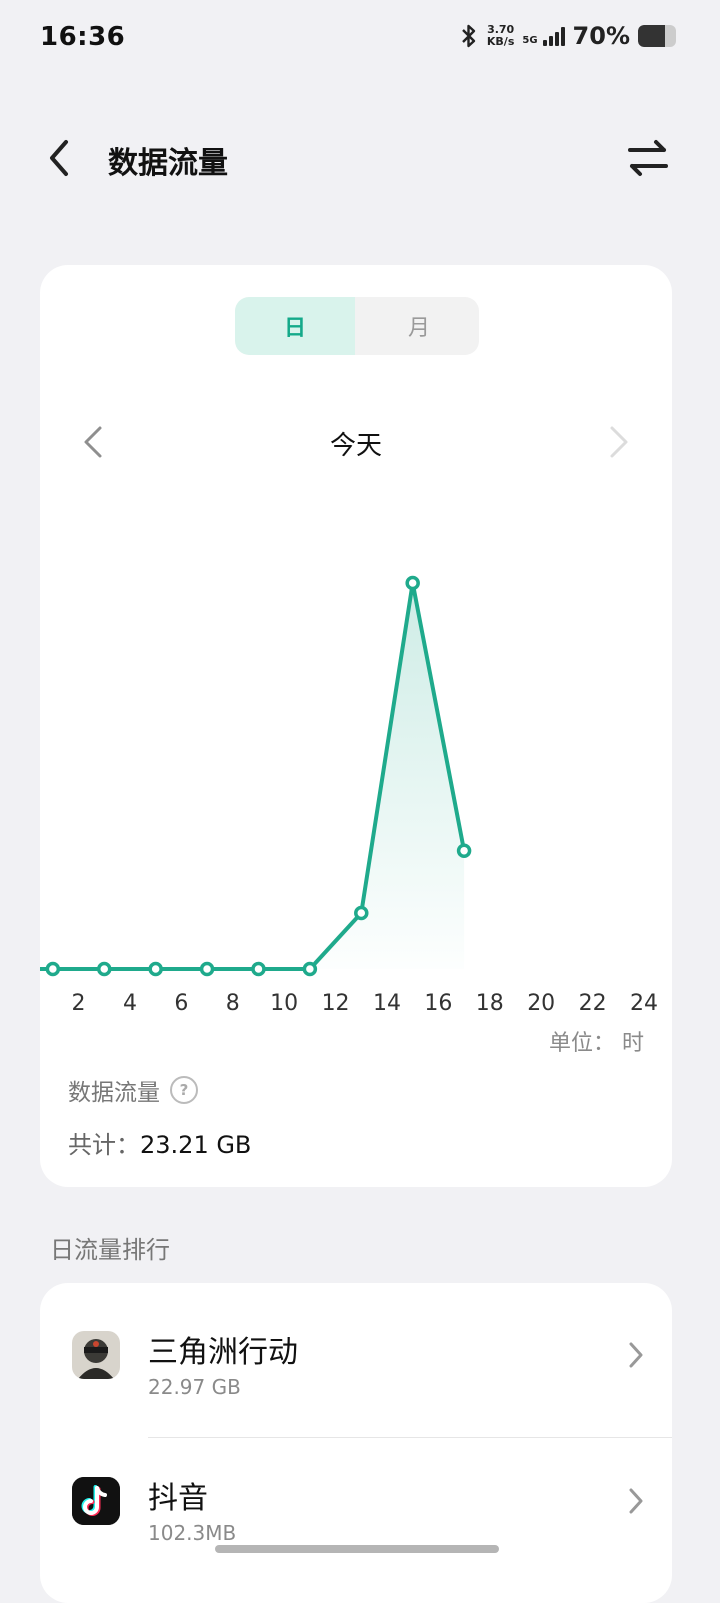  Describe the element at coordinates (284, 1003) in the screenshot. I see `x-tick-label: 10` at that location.